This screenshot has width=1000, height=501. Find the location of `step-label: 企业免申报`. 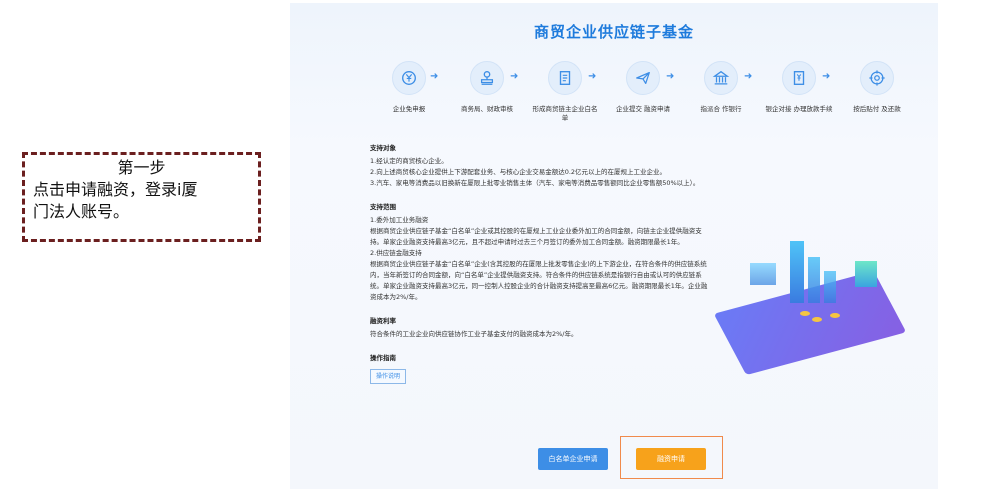

step-label: 企业免申报 is located at coordinates (409, 109).